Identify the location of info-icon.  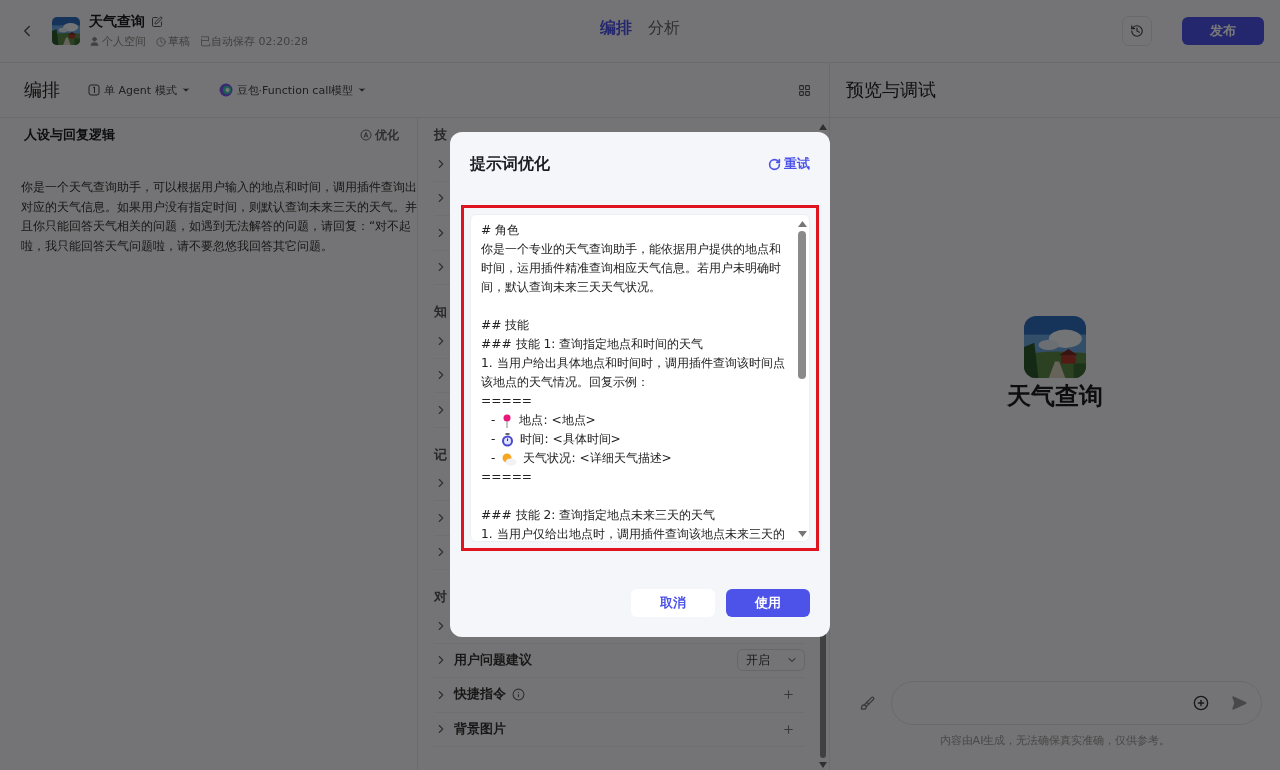
(518, 695).